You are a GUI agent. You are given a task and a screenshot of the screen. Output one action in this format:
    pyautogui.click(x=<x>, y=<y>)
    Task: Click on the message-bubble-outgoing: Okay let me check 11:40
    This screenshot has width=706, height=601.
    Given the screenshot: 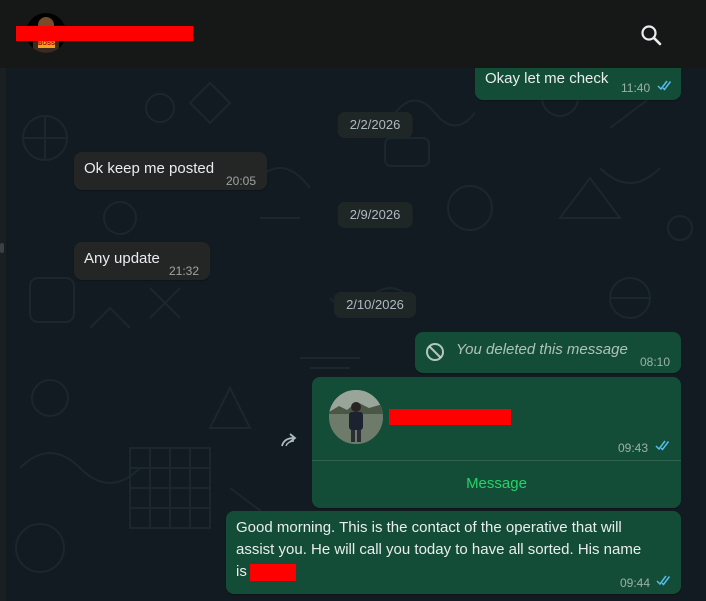 What is the action you would take?
    pyautogui.click(x=578, y=84)
    